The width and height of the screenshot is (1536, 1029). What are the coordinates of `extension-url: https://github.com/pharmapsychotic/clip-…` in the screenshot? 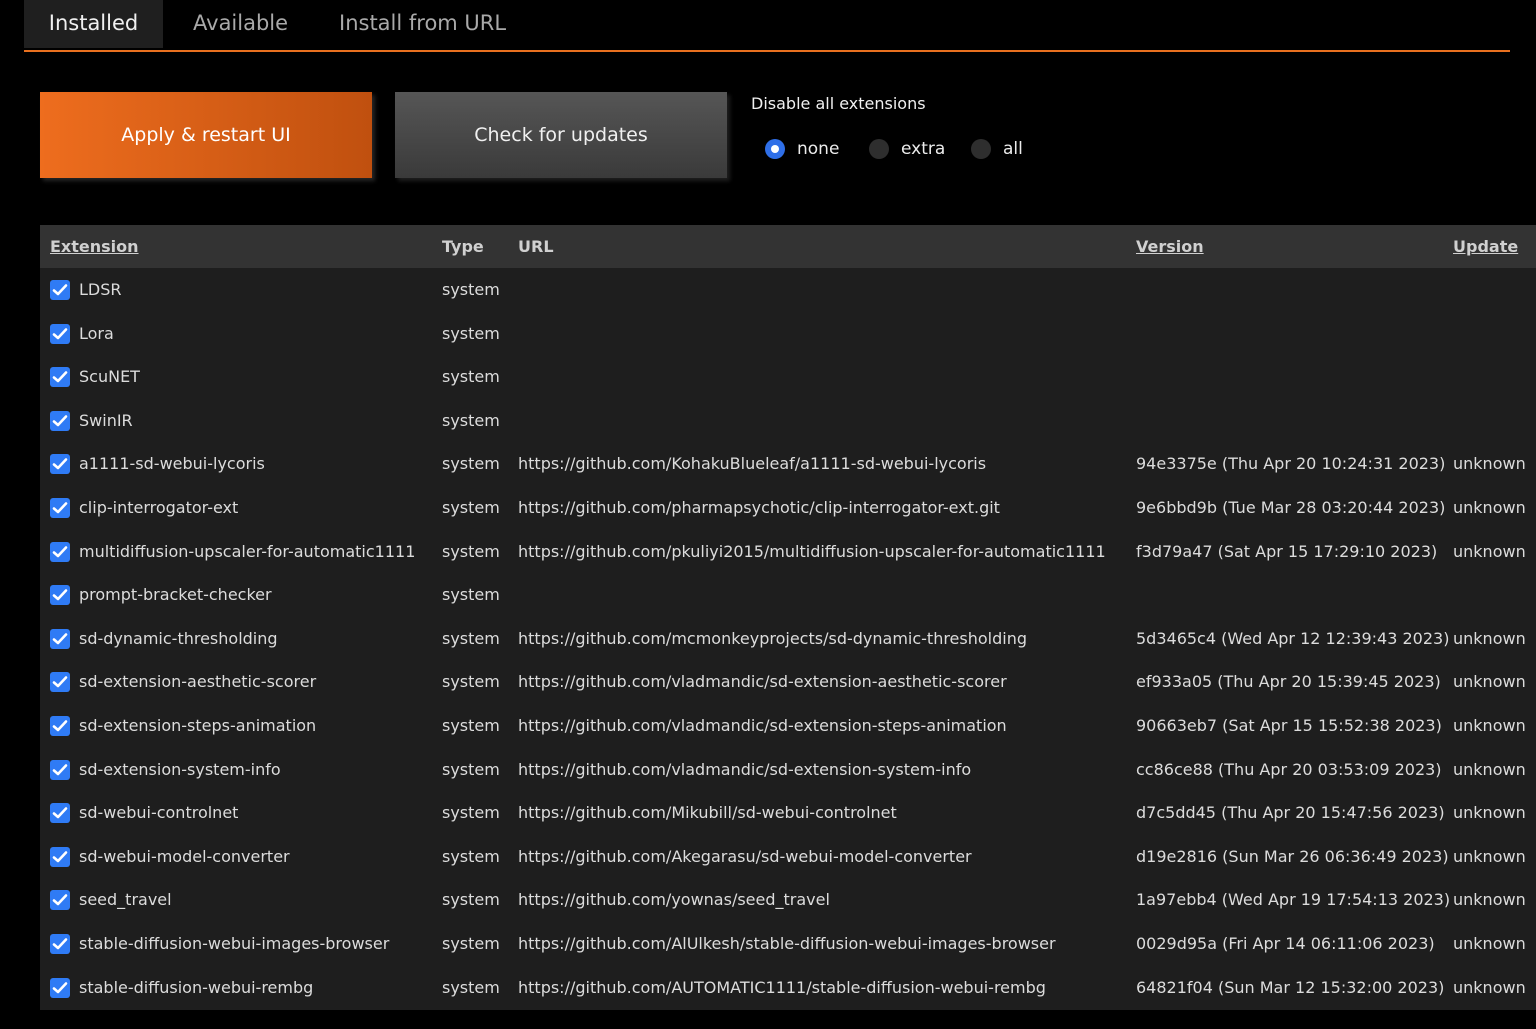 It's located at (759, 508).